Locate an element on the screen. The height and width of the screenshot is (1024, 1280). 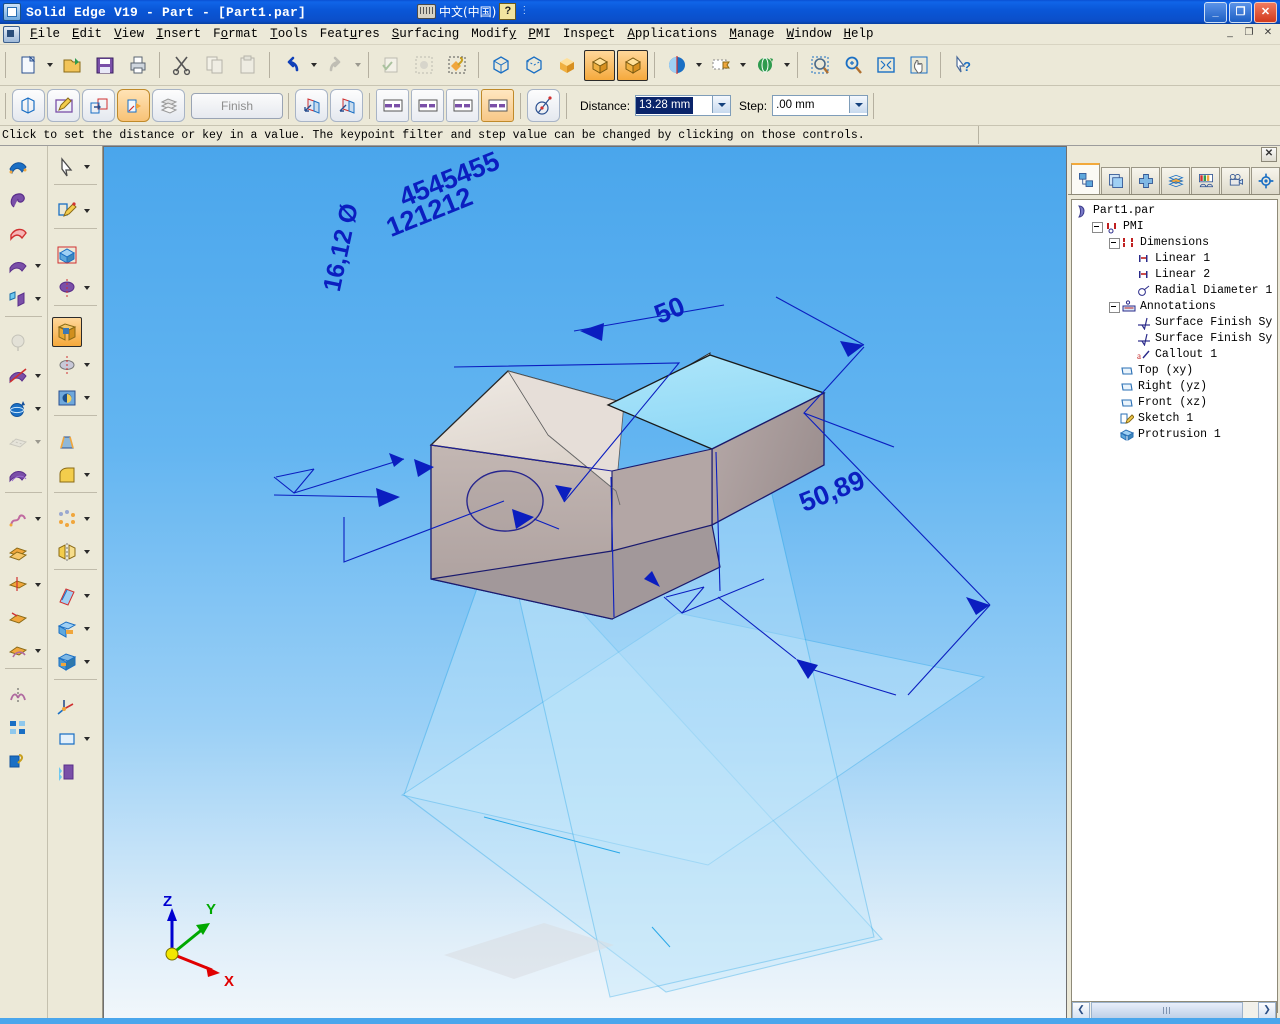
smooth-shaded-button is located at coordinates (632, 65).